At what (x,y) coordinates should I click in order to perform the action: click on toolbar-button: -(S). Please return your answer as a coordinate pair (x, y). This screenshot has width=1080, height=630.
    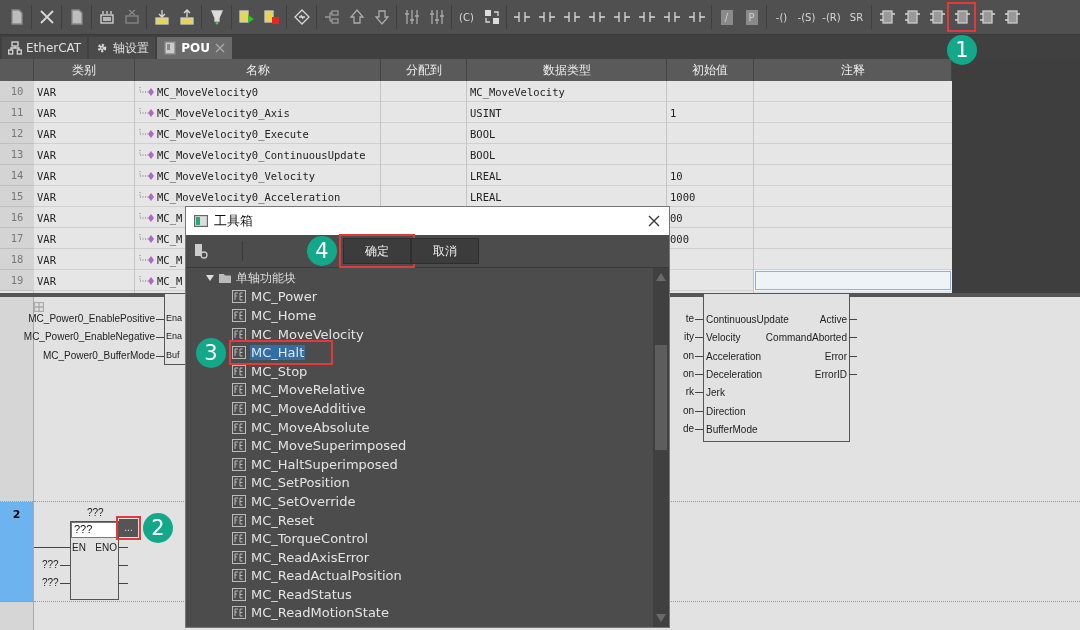
    Looking at the image, I should click on (806, 17).